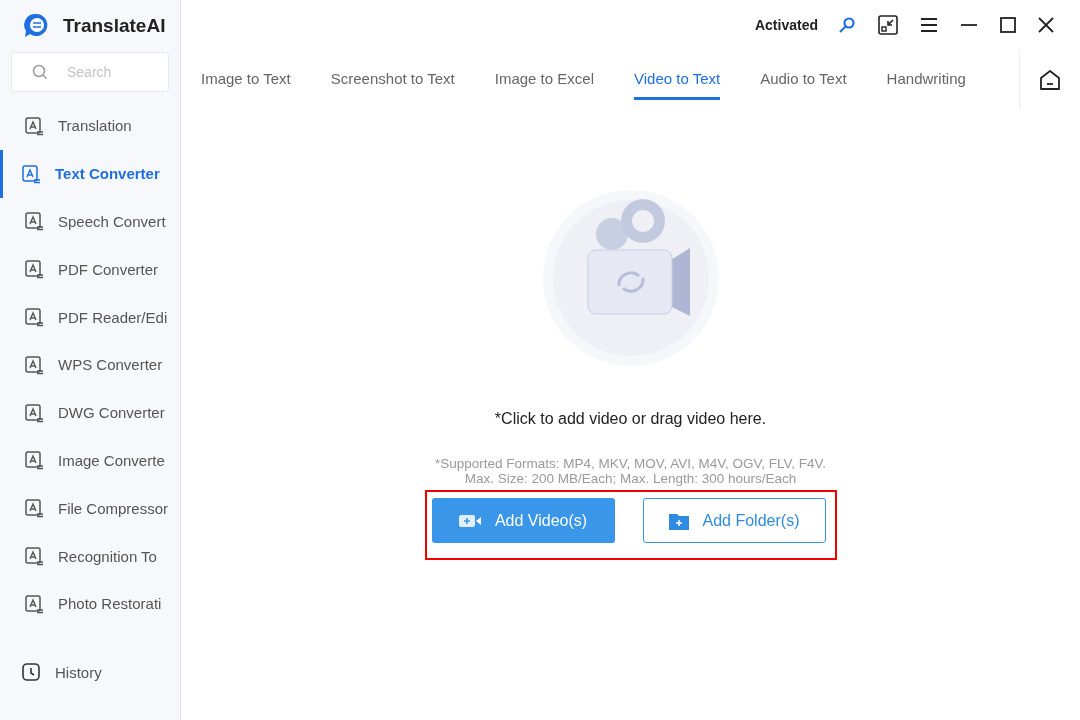 The width and height of the screenshot is (1080, 720). Describe the element at coordinates (90, 317) in the screenshot. I see `sidebar-item: PDF Reader/Edi` at that location.